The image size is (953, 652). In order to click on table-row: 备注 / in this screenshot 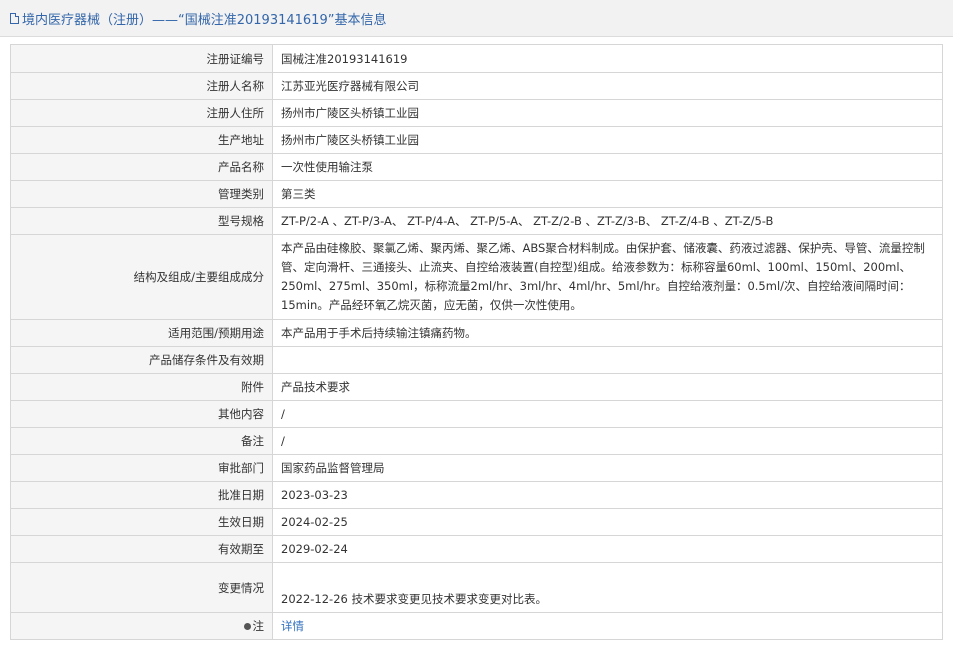, I will do `click(476, 441)`.